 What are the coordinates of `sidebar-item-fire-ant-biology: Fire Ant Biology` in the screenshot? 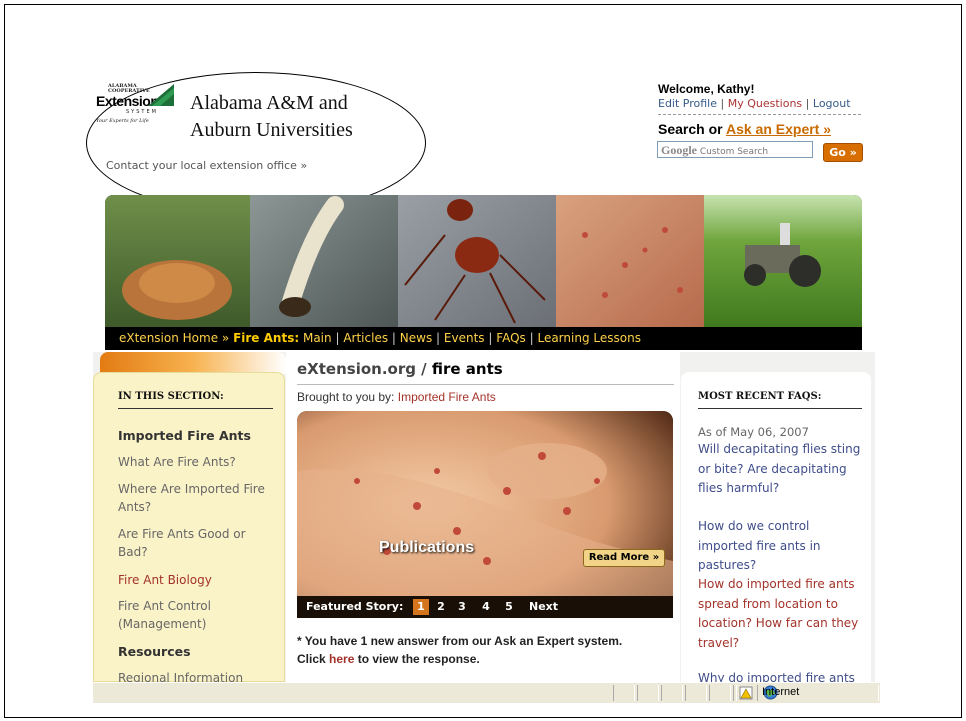 It's located at (198, 580).